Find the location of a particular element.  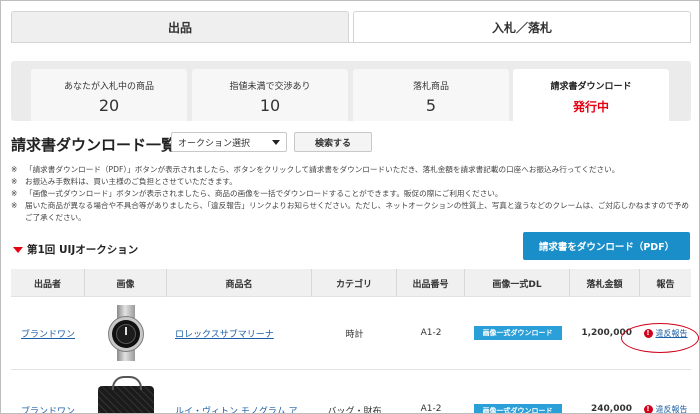

col-header-name: 商品名 is located at coordinates (239, 283).